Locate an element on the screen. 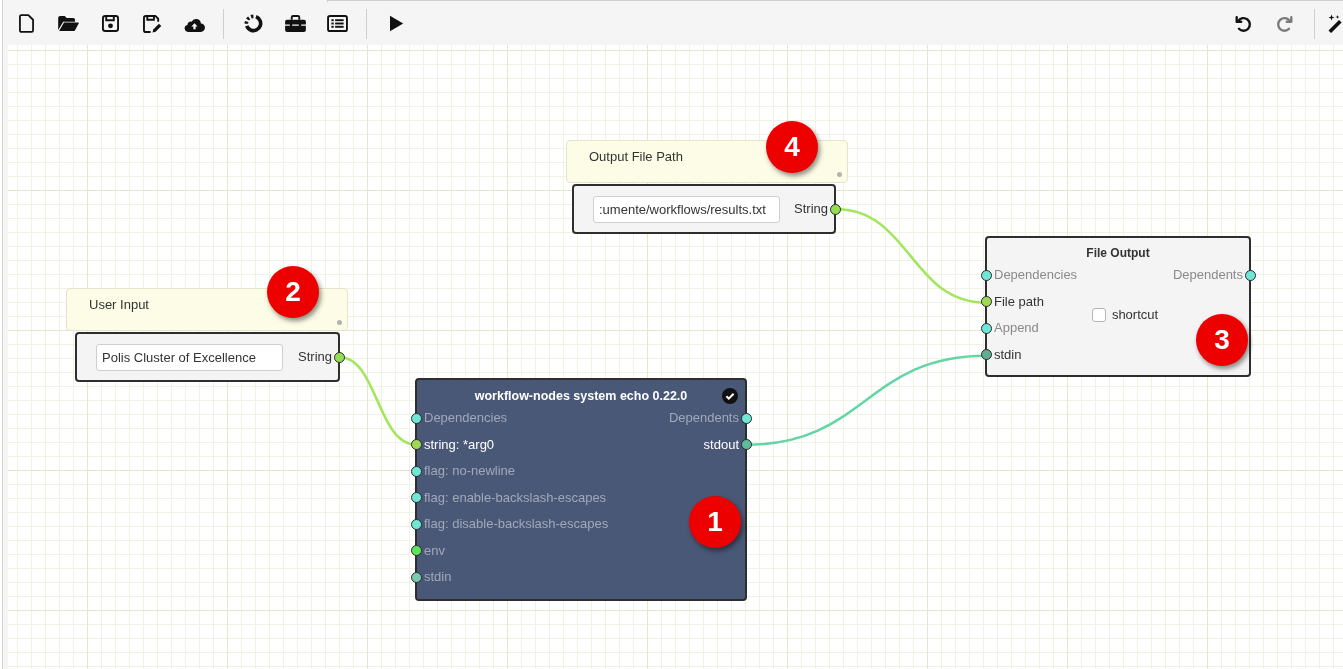 This screenshot has height=669, width=1343. list-icon is located at coordinates (337, 23).